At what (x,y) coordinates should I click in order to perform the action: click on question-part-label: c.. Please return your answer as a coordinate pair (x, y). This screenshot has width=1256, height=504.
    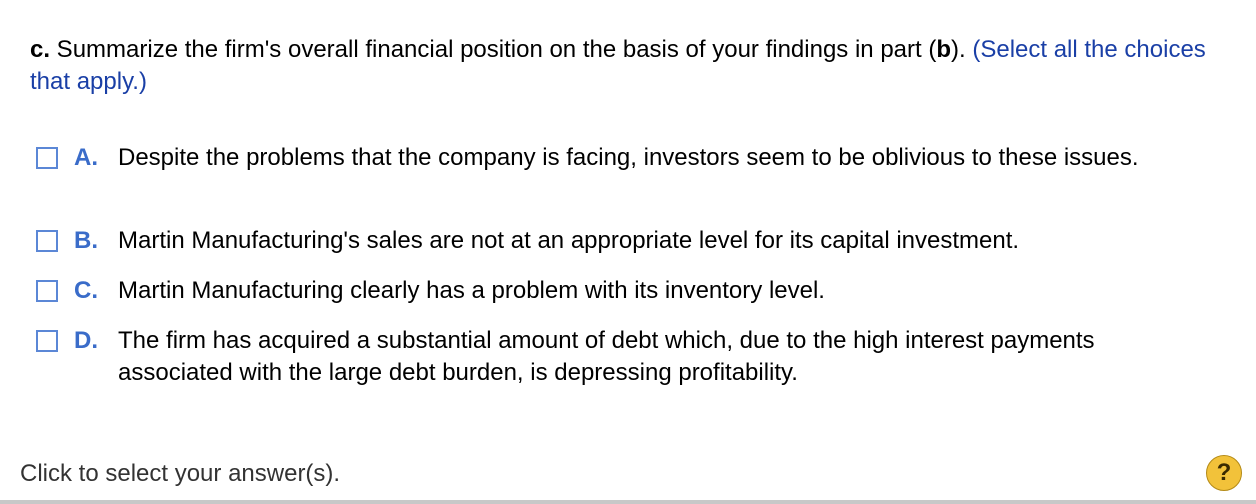
    Looking at the image, I should click on (40, 49).